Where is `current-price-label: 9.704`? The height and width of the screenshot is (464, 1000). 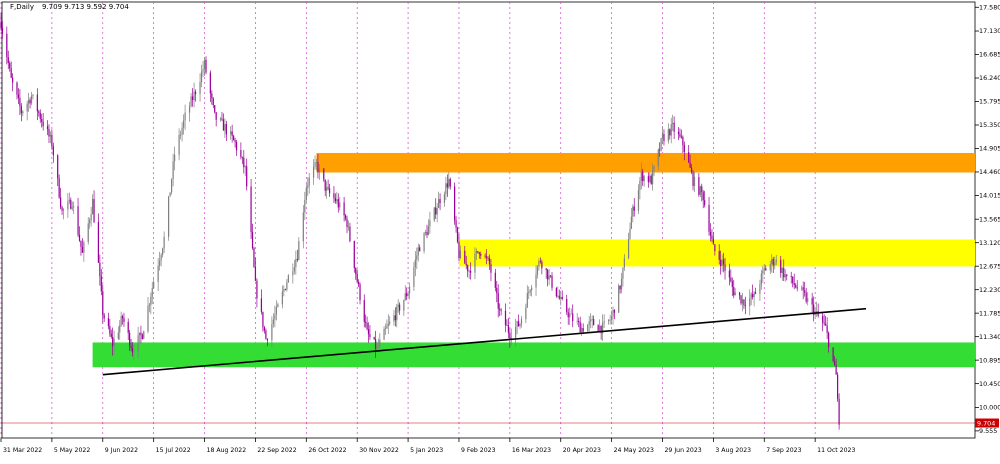
current-price-label: 9.704 is located at coordinates (986, 423).